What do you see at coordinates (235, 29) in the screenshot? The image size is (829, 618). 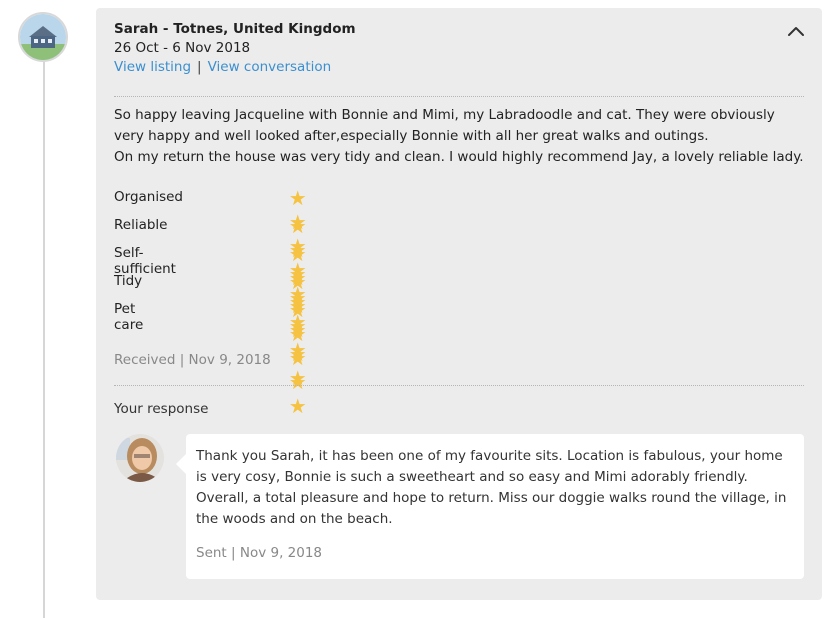 I see `reviewer-name: Sarah - Totnes, United Kingdom` at bounding box center [235, 29].